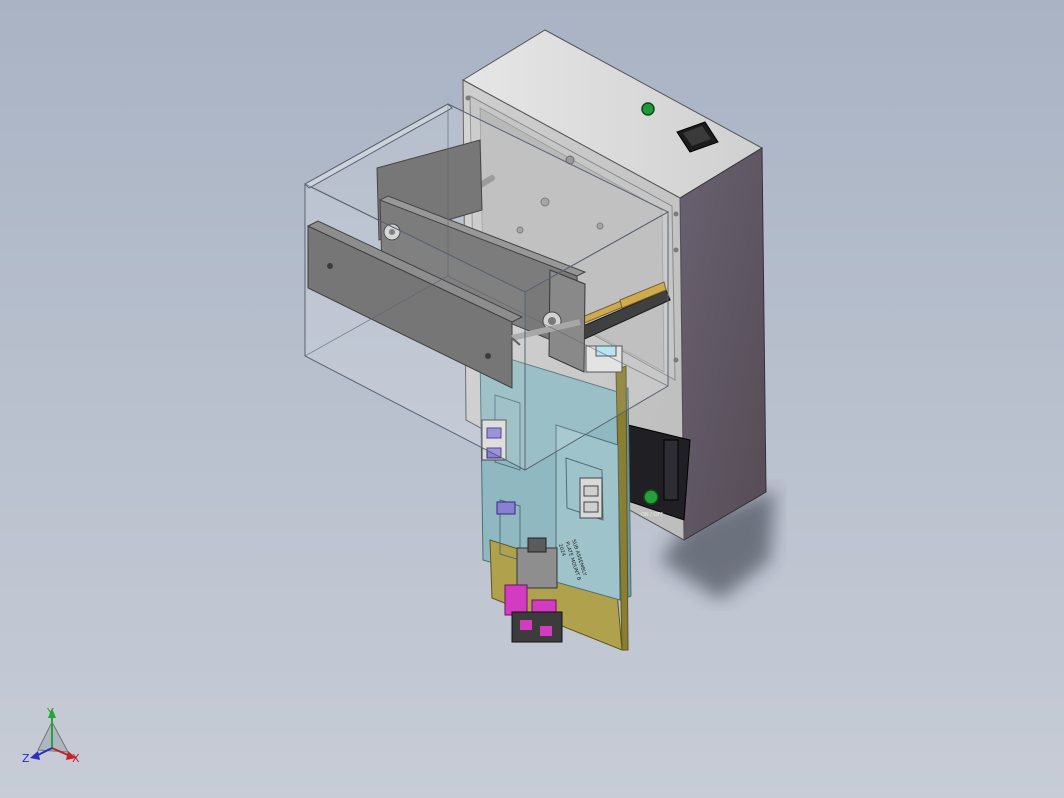 The image size is (1064, 798). Describe the element at coordinates (26, 758) in the screenshot. I see `triad-z-label: Z` at that location.